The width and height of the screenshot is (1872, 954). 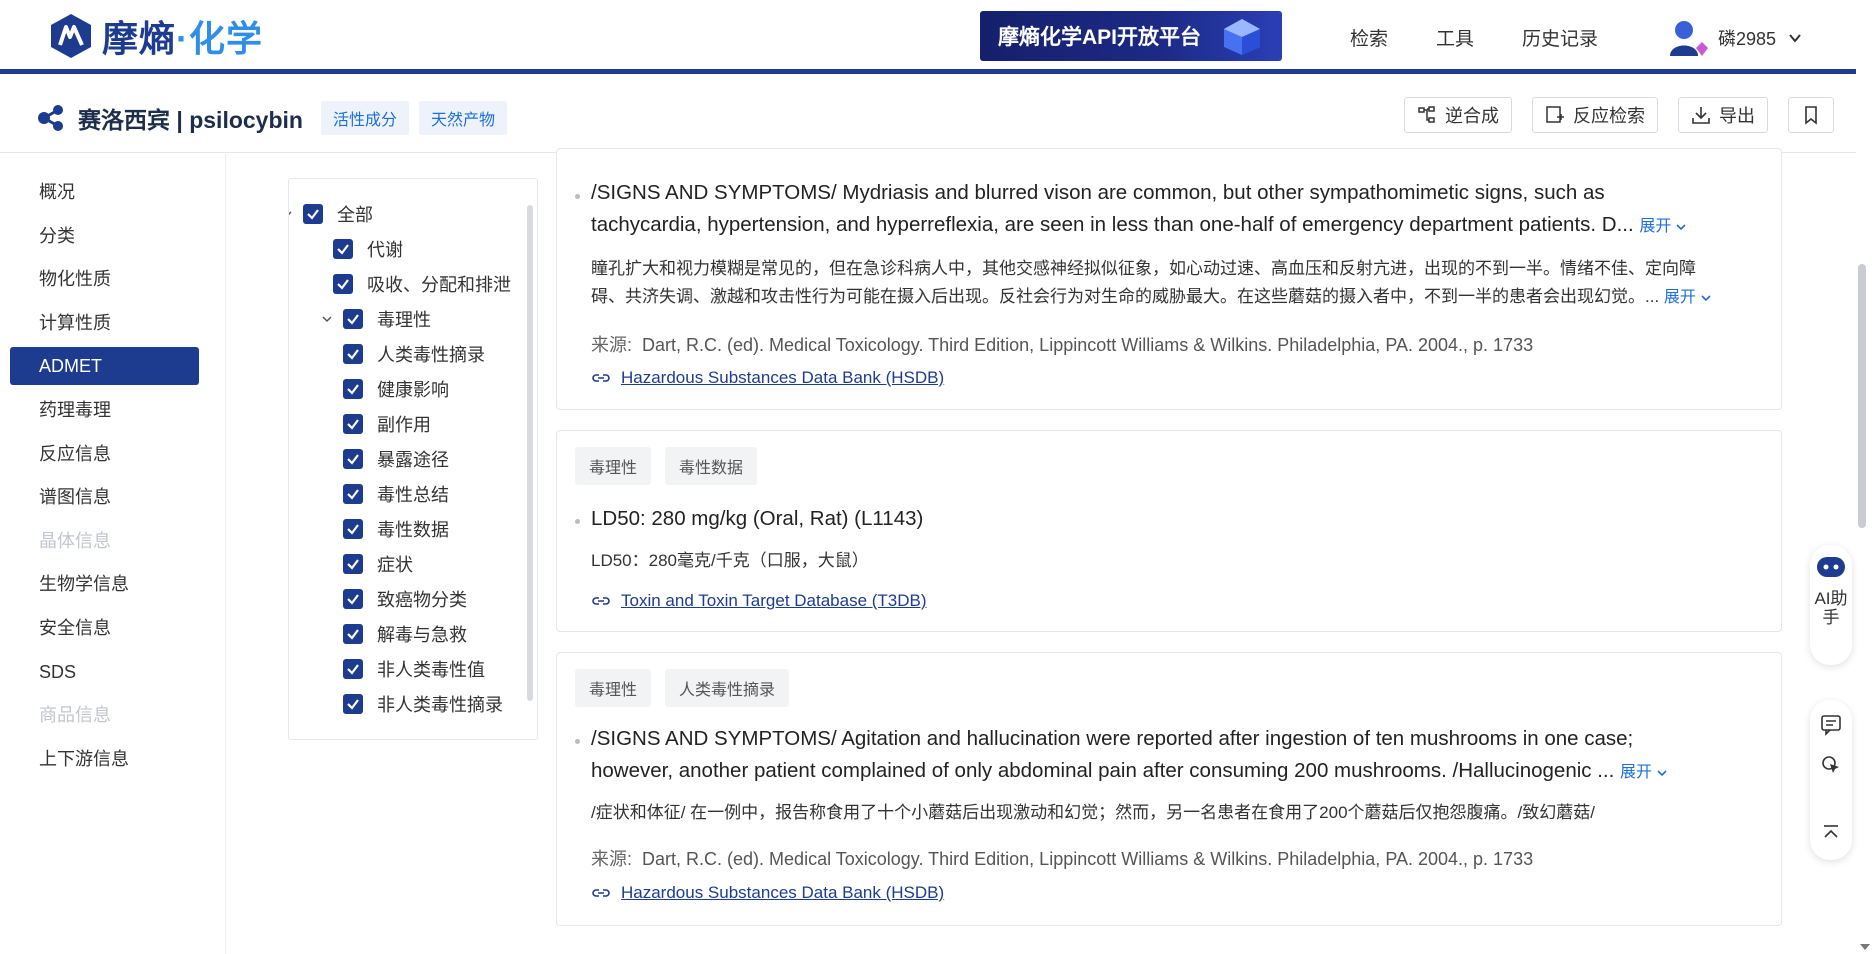 What do you see at coordinates (730, 560) in the screenshot?
I see `record-chinese-text: LD50：280毫克/千克（口服，大鼠）` at bounding box center [730, 560].